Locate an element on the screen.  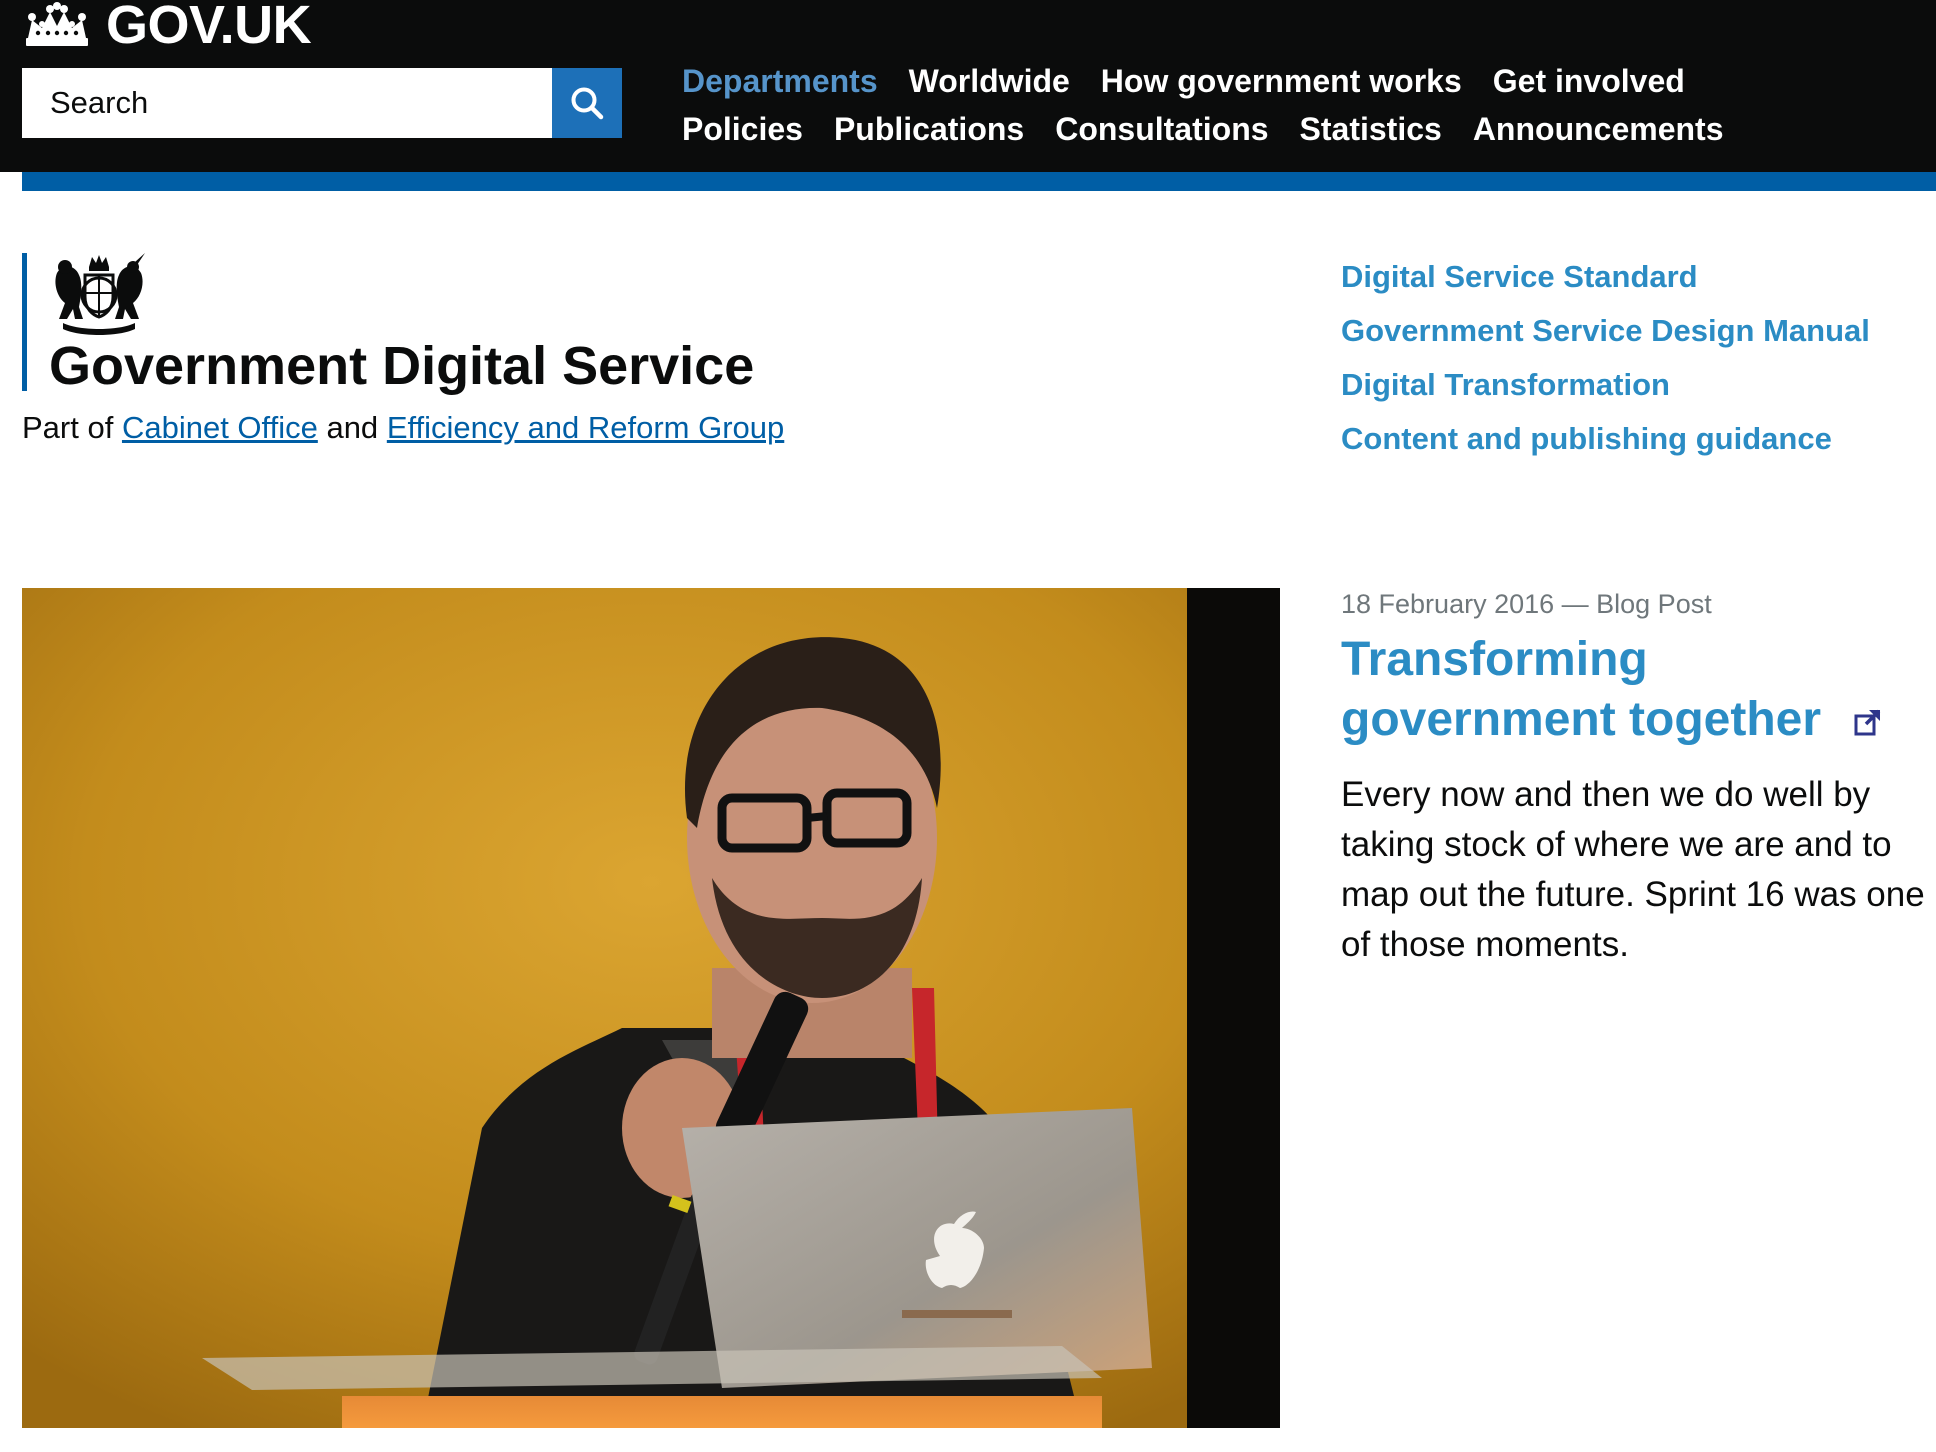
post-meta: 18 February 2016 — Blog Post is located at coordinates (1526, 604).